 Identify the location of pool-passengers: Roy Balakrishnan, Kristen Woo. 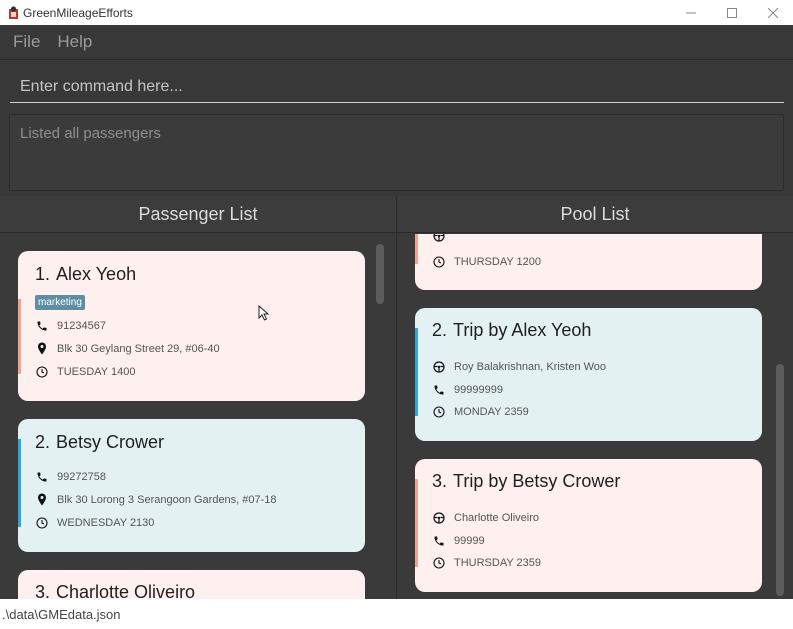
(530, 366).